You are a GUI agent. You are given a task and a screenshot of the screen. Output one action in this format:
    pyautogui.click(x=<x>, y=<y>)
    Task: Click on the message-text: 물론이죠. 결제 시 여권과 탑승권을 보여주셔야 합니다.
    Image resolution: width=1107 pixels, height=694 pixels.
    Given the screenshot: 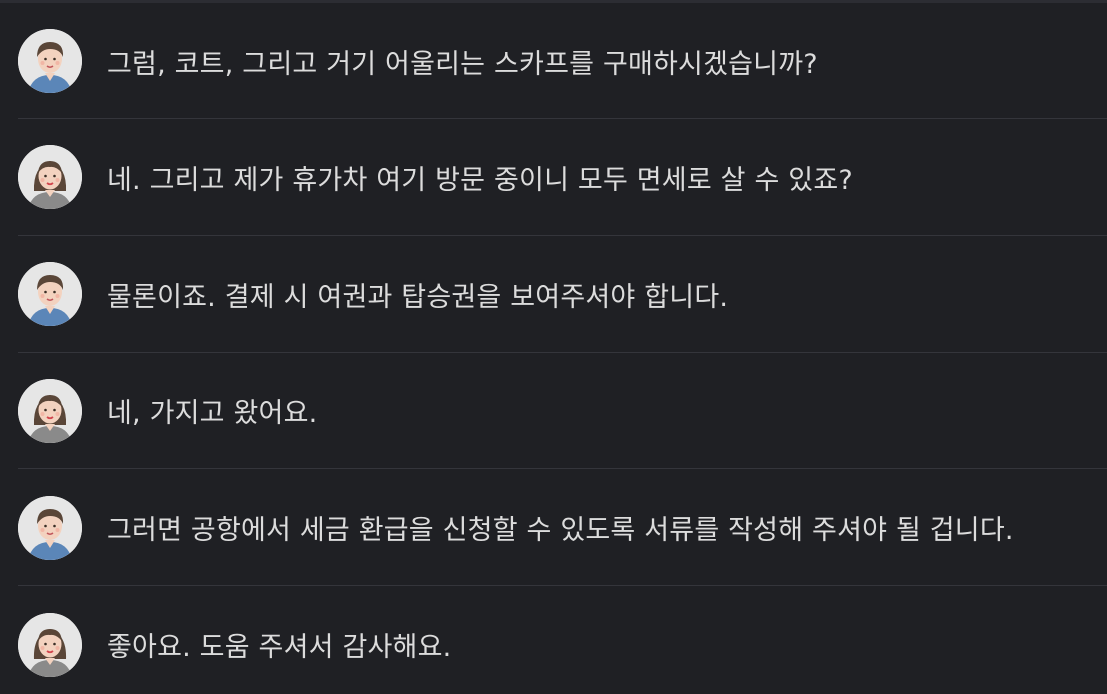 What is the action you would take?
    pyautogui.click(x=418, y=297)
    